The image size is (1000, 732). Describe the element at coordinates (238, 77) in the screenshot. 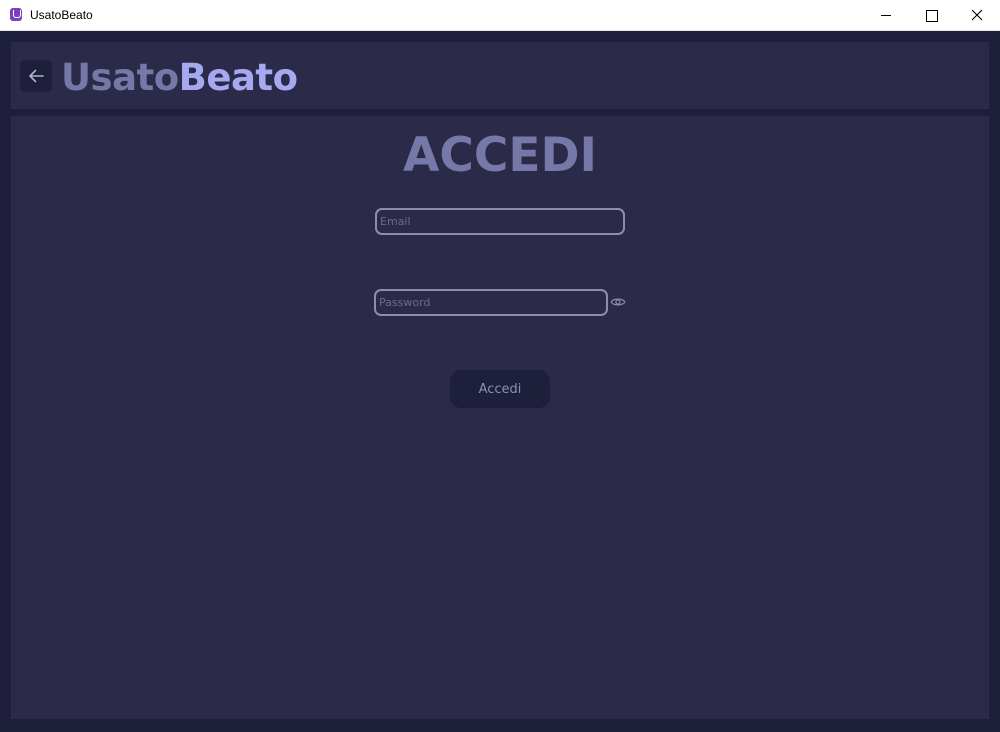

I see `logo-text-beato: Beato` at that location.